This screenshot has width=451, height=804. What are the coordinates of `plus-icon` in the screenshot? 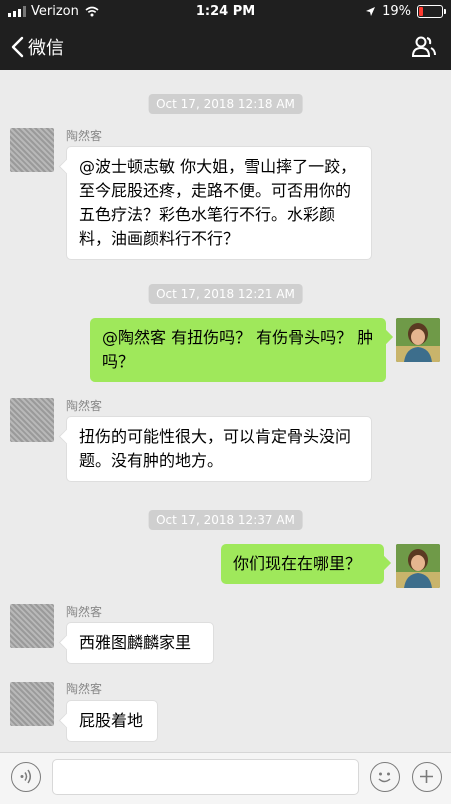 It's located at (426, 776).